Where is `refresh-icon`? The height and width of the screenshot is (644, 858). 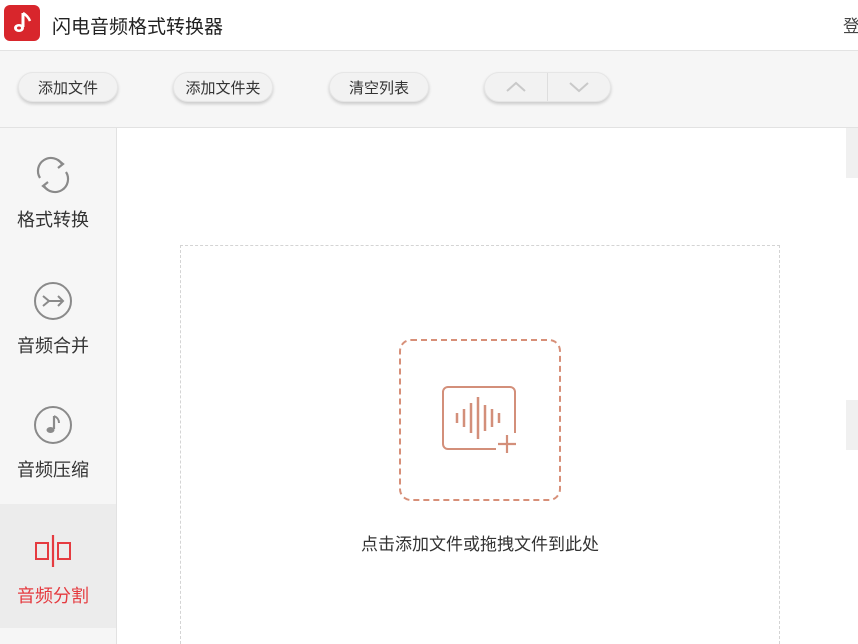 refresh-icon is located at coordinates (53, 175).